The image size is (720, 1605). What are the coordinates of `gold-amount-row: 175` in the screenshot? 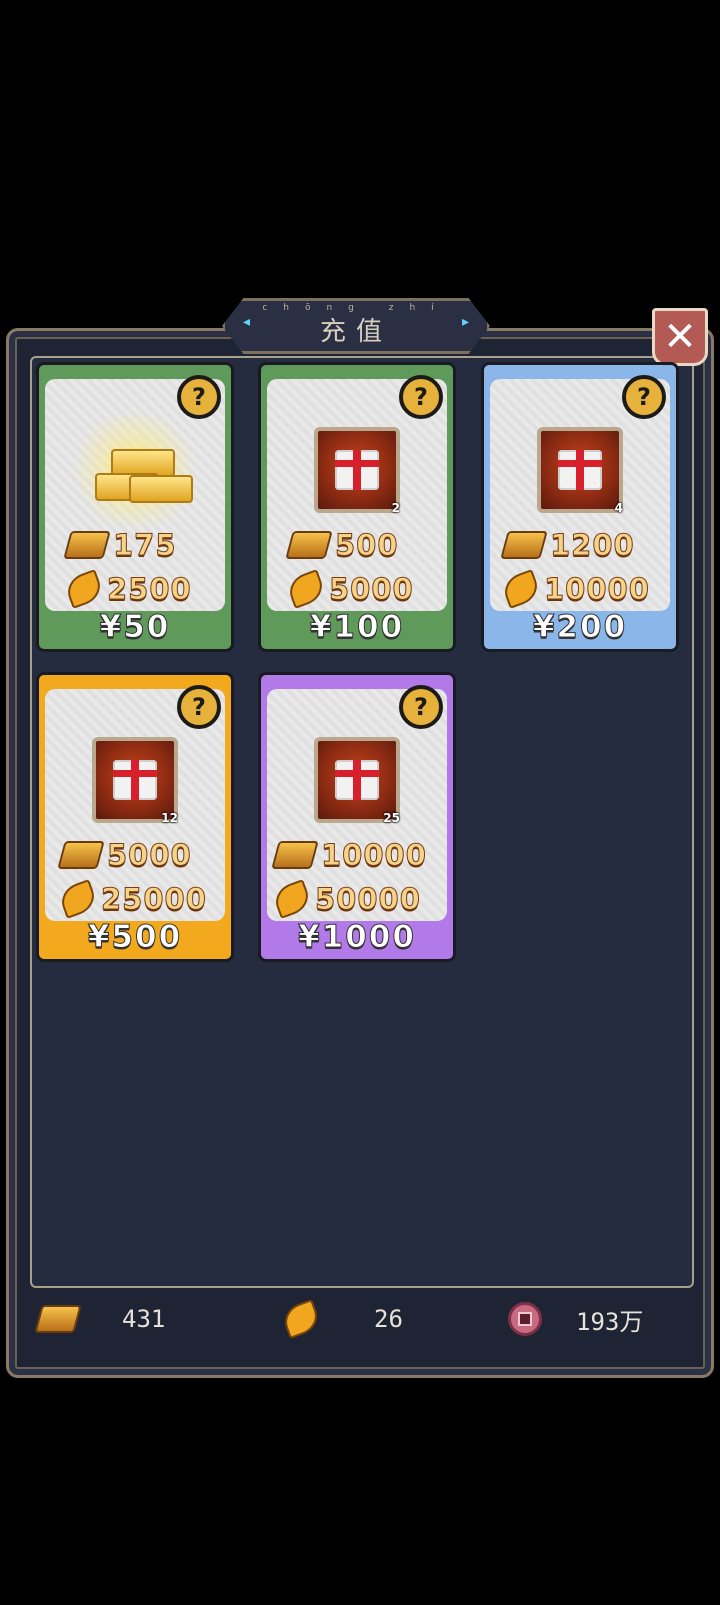 It's located at (120, 545).